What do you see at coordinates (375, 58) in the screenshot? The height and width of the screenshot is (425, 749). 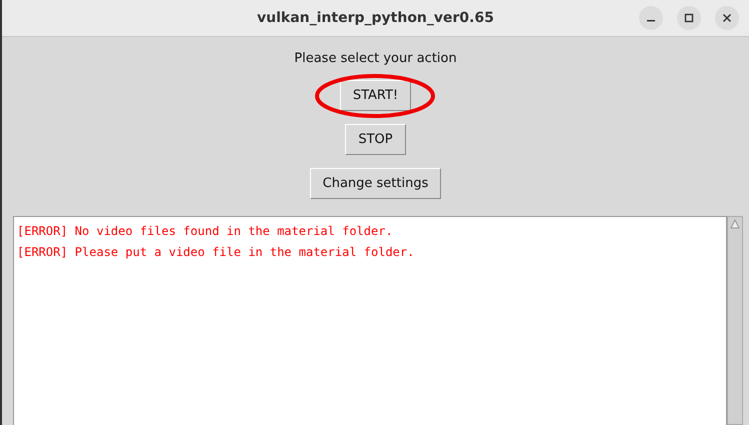 I see `prompt-label: Please select your action` at bounding box center [375, 58].